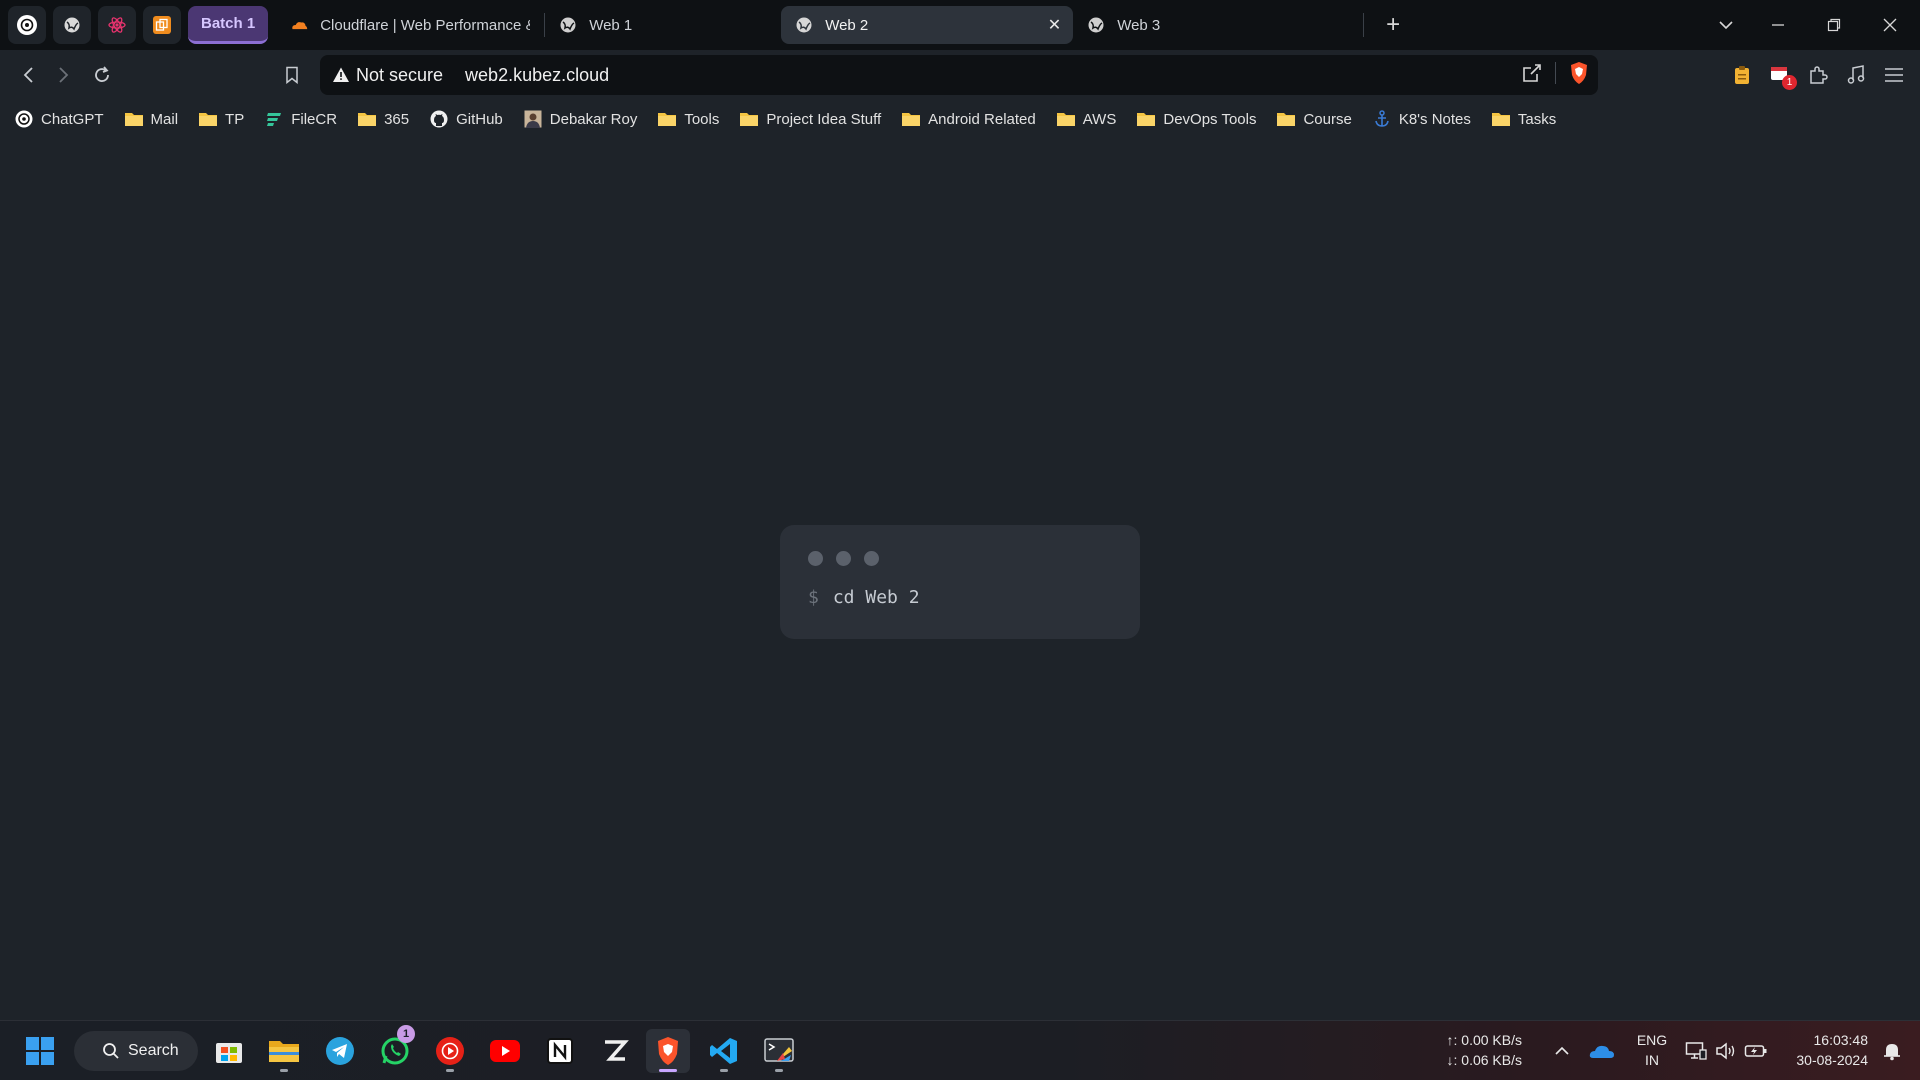 The height and width of the screenshot is (1080, 1920). What do you see at coordinates (779, 1051) in the screenshot?
I see `snipping-tool-icon` at bounding box center [779, 1051].